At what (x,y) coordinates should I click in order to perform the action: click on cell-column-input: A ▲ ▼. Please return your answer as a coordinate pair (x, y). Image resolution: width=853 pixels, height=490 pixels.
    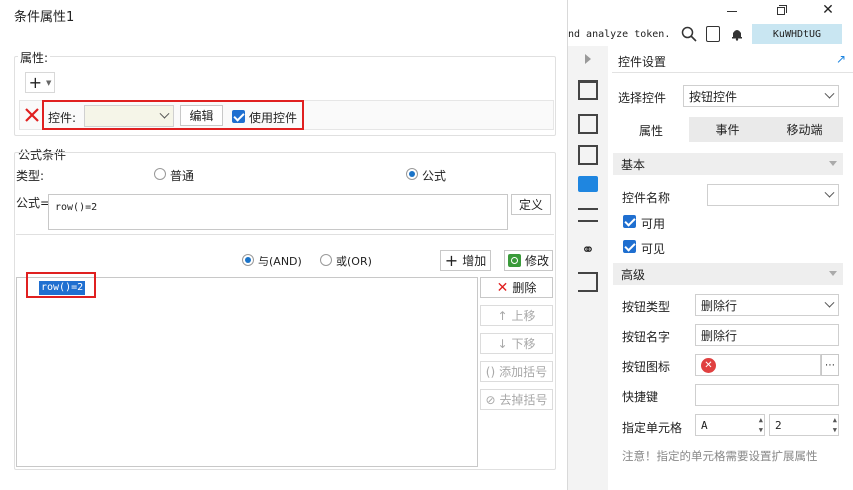
    Looking at the image, I should click on (730, 425).